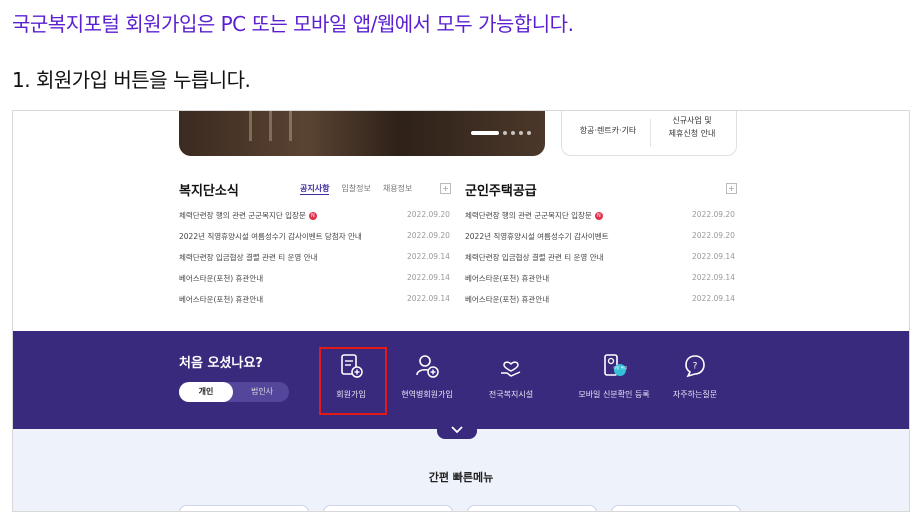  Describe the element at coordinates (353, 381) in the screenshot. I see `signup-highlight-box` at that location.